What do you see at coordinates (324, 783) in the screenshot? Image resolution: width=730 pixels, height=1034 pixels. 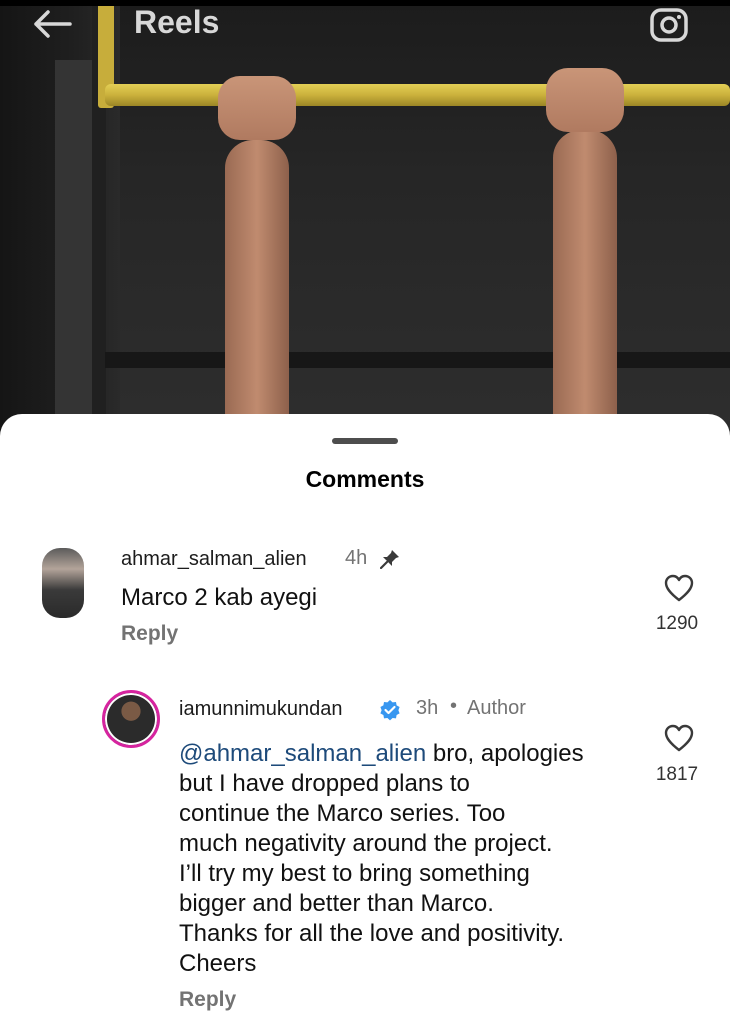 I see `comment-line: but I have dropped plans to` at bounding box center [324, 783].